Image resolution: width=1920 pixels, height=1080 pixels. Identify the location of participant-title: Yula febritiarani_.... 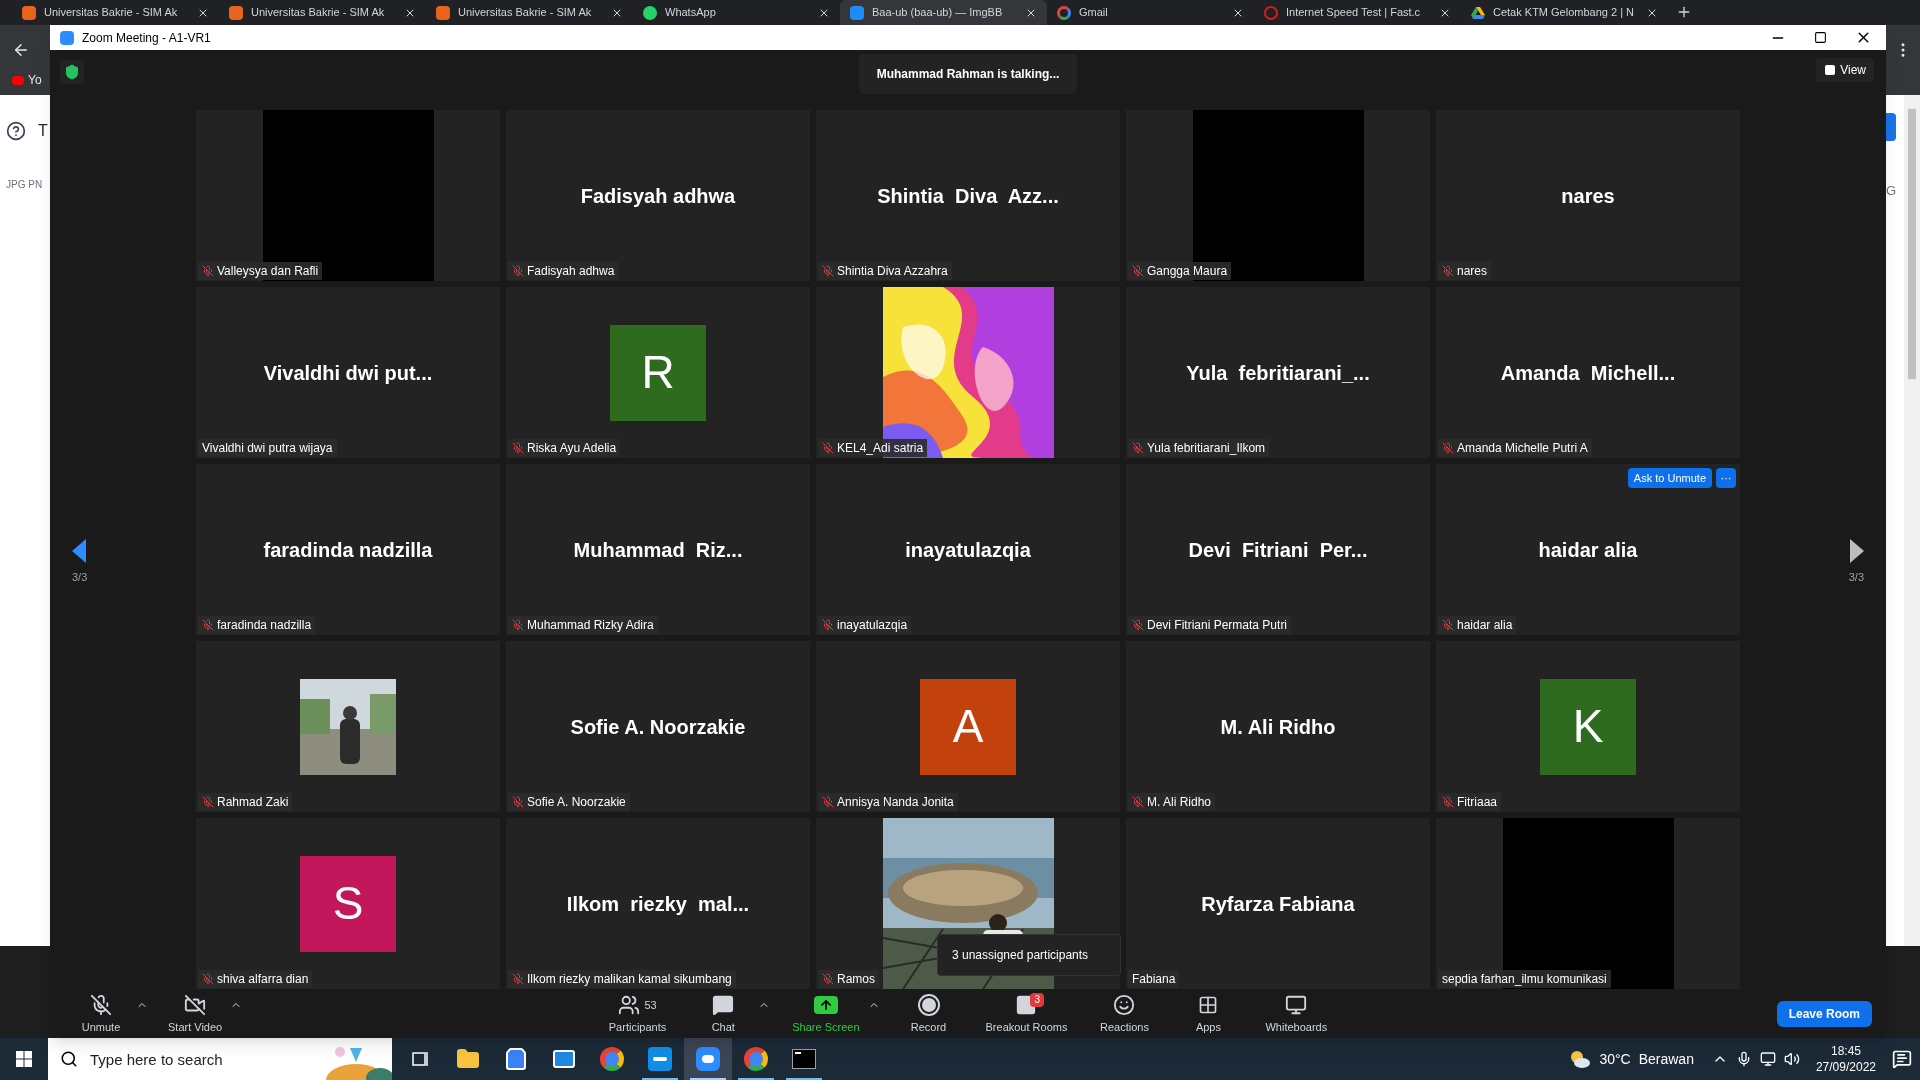
(1278, 373).